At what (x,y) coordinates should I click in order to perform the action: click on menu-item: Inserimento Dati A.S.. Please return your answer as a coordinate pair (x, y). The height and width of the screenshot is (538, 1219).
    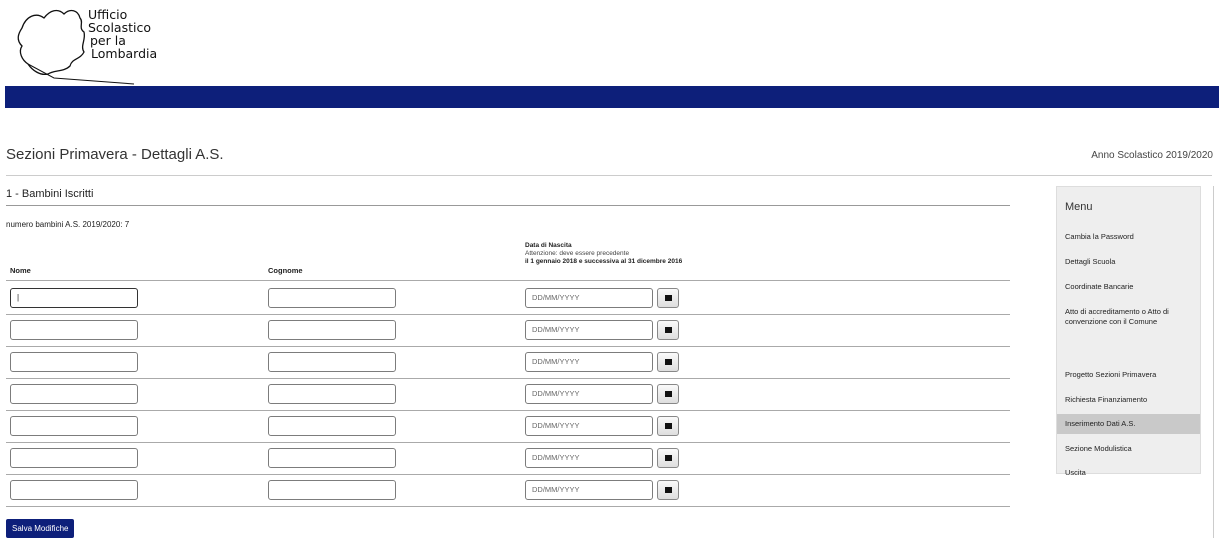
    Looking at the image, I should click on (1128, 424).